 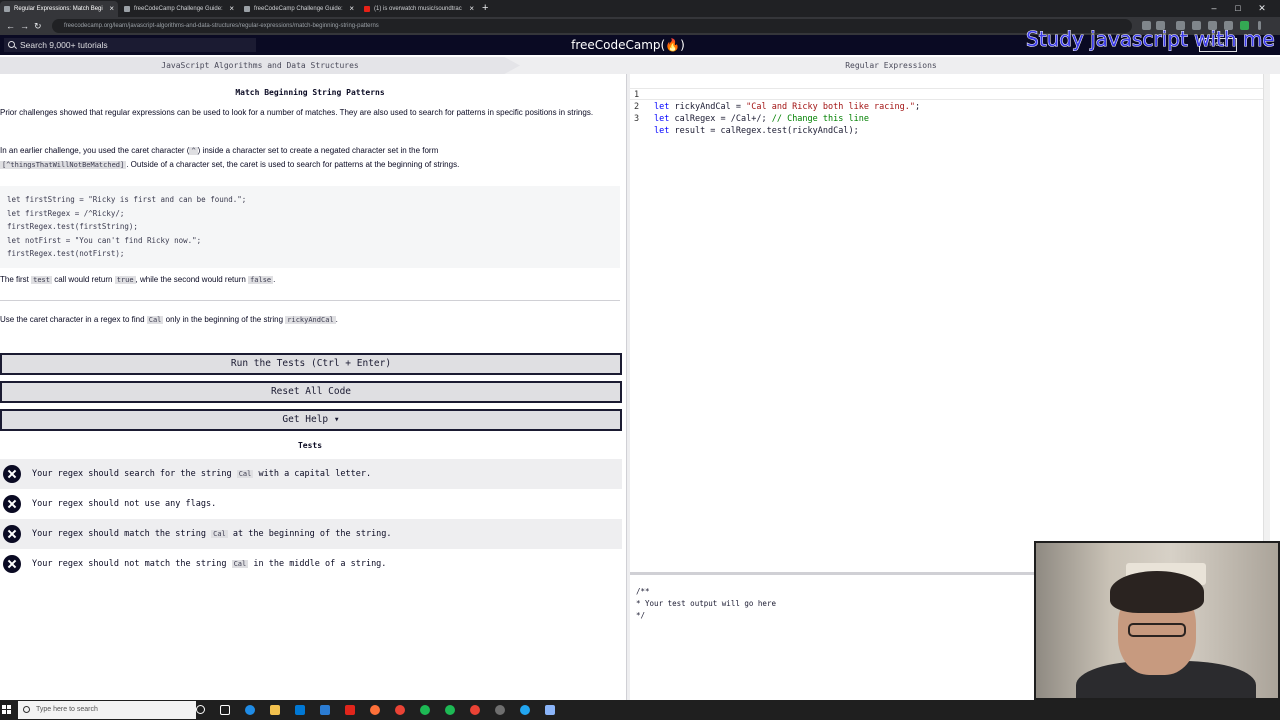 I want to click on inline-code: rickyAndCal, so click(x=310, y=320).